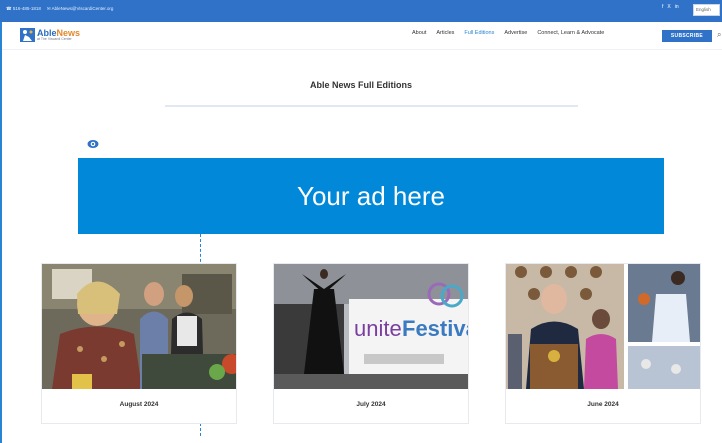  Describe the element at coordinates (445, 33) in the screenshot. I see `nav-item-articles: Articles` at that location.